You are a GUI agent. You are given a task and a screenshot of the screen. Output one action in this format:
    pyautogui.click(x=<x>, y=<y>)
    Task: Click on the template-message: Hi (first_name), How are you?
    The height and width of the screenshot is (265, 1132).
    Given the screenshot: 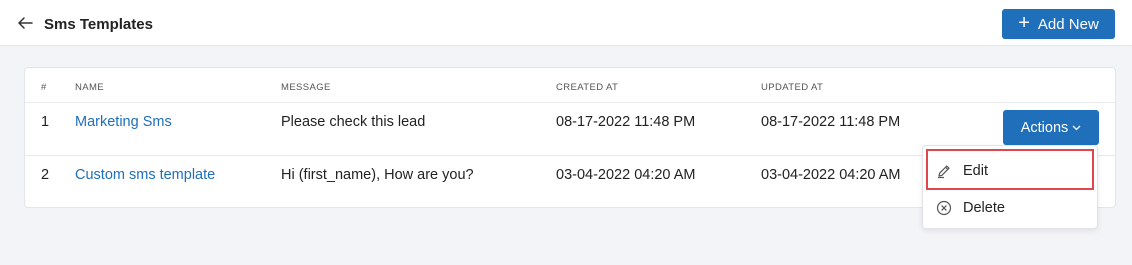 What is the action you would take?
    pyautogui.click(x=377, y=175)
    